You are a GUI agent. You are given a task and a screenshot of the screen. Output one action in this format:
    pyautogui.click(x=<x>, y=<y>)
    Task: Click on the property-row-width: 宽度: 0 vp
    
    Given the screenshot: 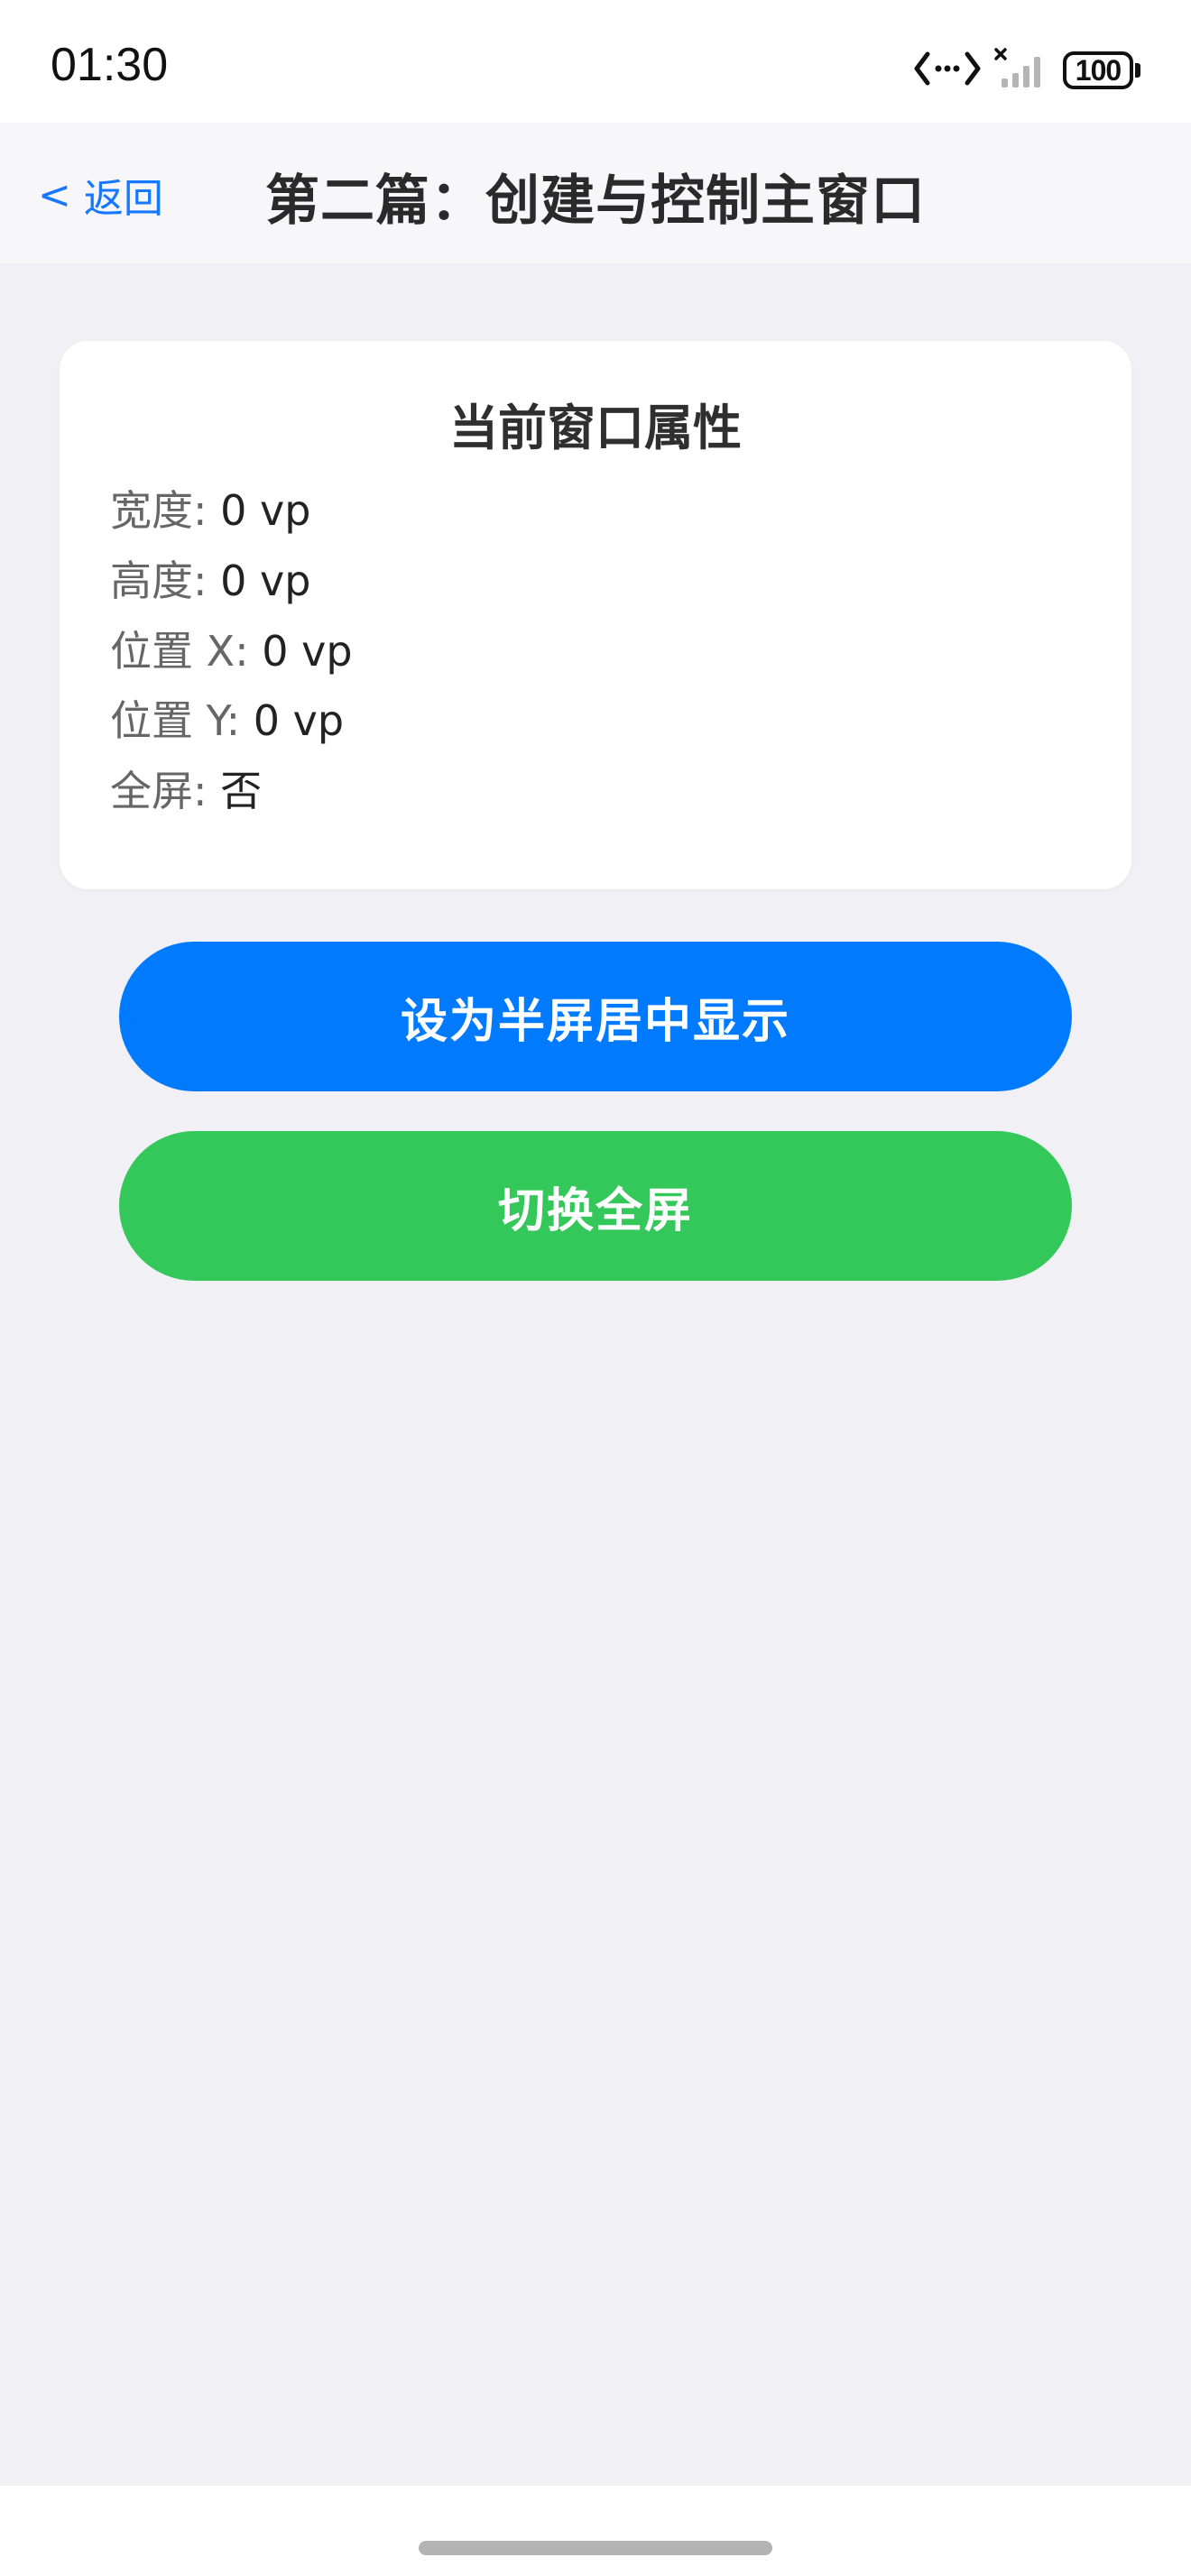 What is the action you would take?
    pyautogui.click(x=210, y=510)
    